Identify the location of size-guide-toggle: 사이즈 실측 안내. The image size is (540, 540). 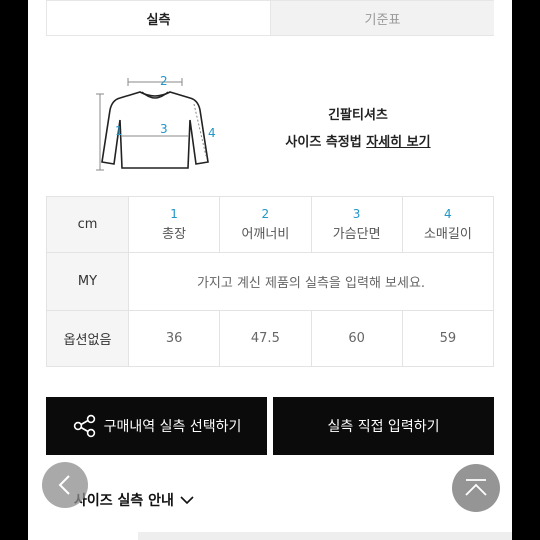
(134, 500).